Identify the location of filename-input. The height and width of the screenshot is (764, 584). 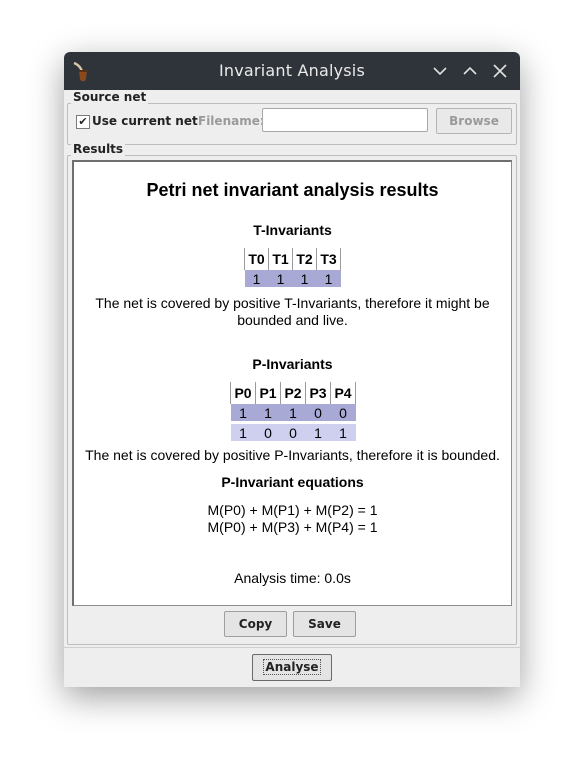
(345, 120).